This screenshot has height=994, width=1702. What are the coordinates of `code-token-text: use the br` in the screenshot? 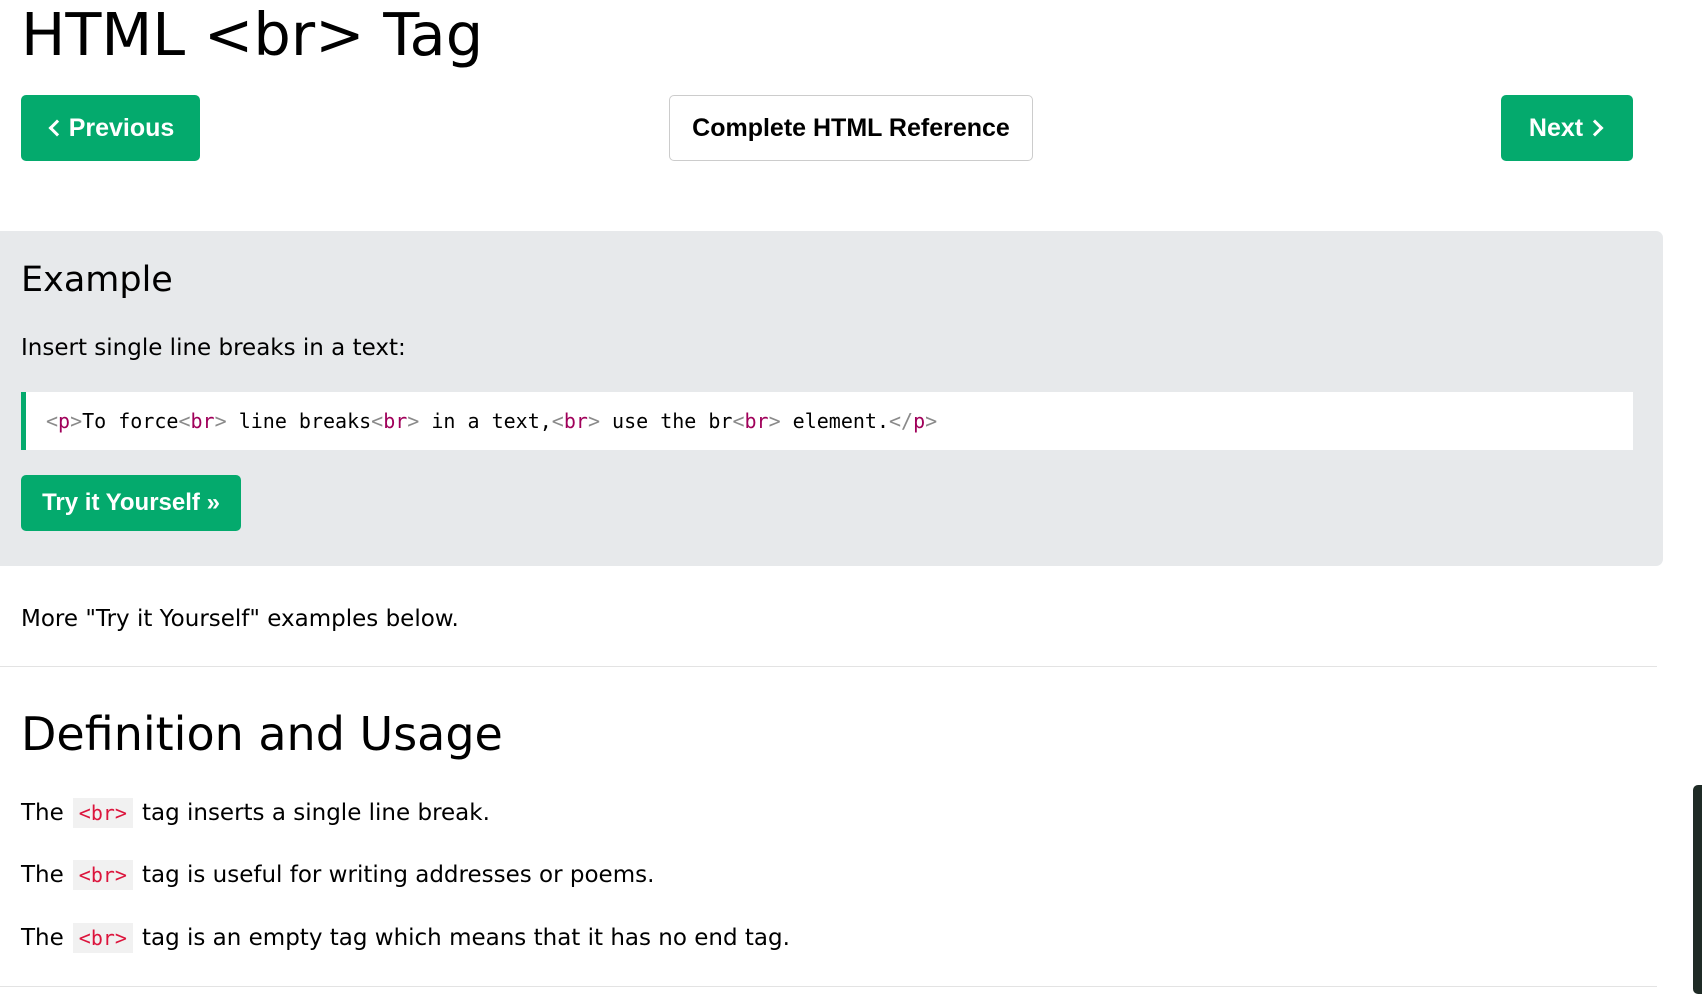 It's located at (666, 421).